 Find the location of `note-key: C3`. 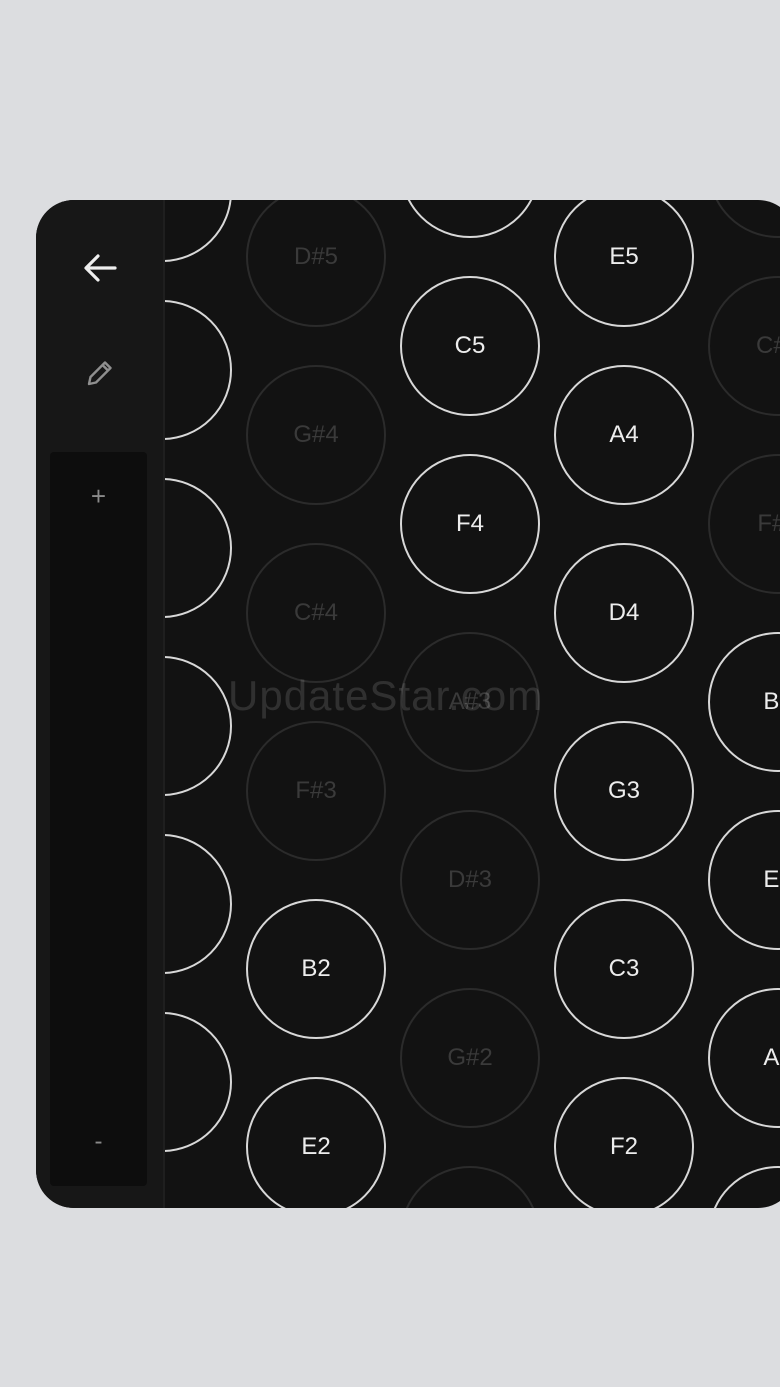

note-key: C3 is located at coordinates (624, 969).